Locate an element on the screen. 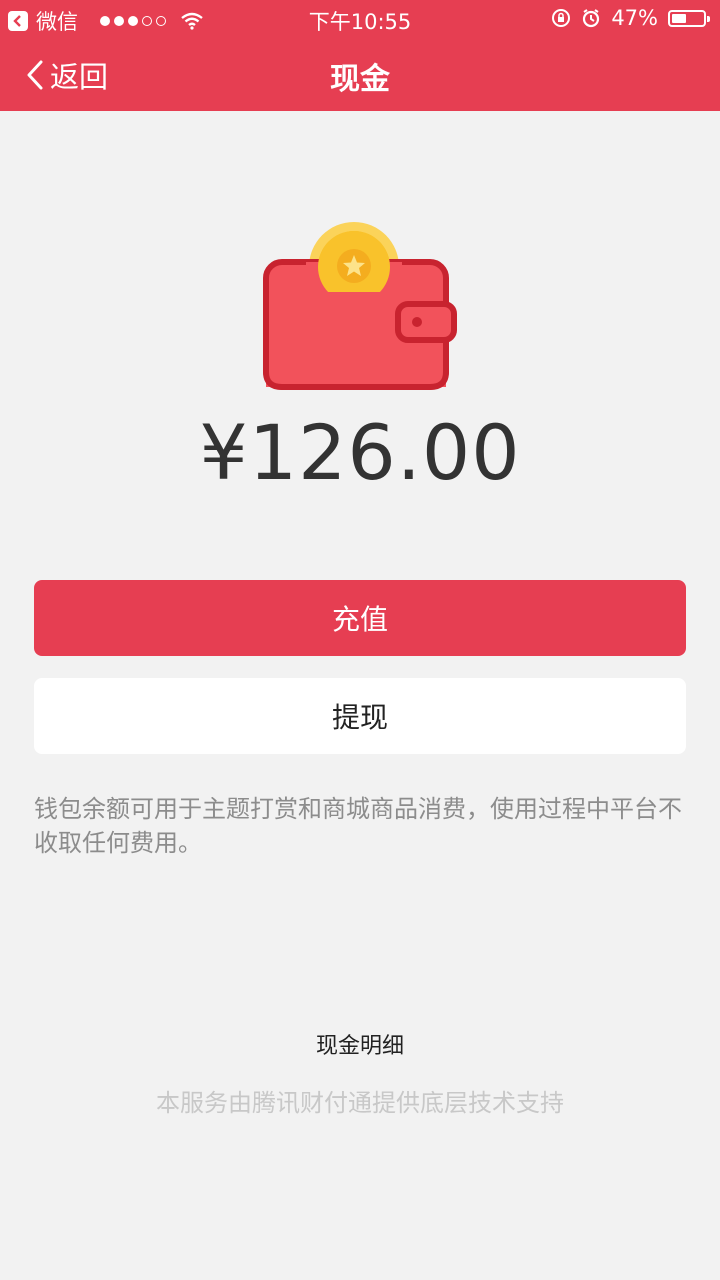 The width and height of the screenshot is (720, 1280). battery-icon is located at coordinates (689, 18).